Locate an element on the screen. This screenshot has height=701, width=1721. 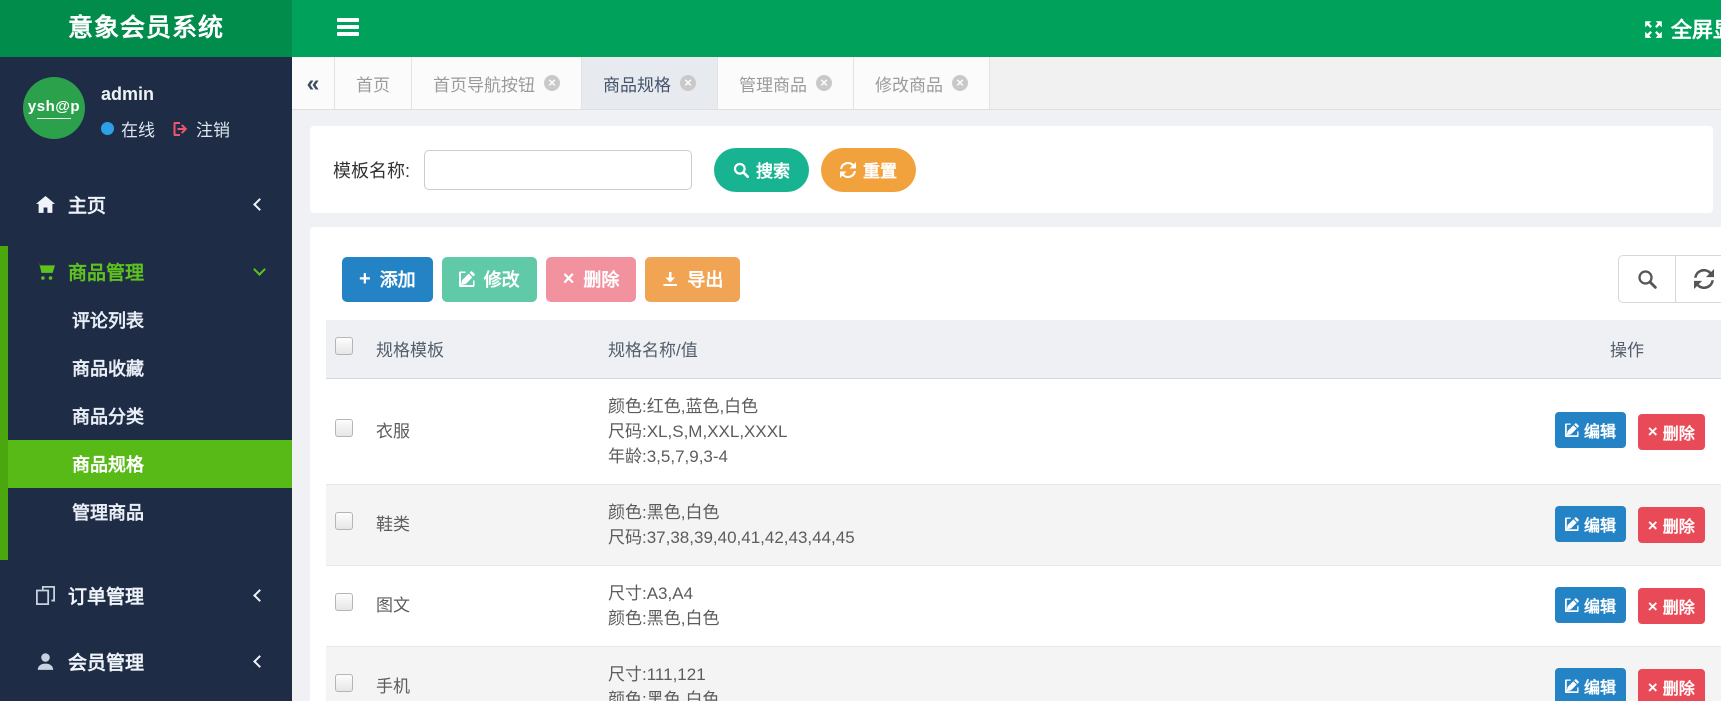
fullscreen-button: 全屏显示 is located at coordinates (1682, 29).